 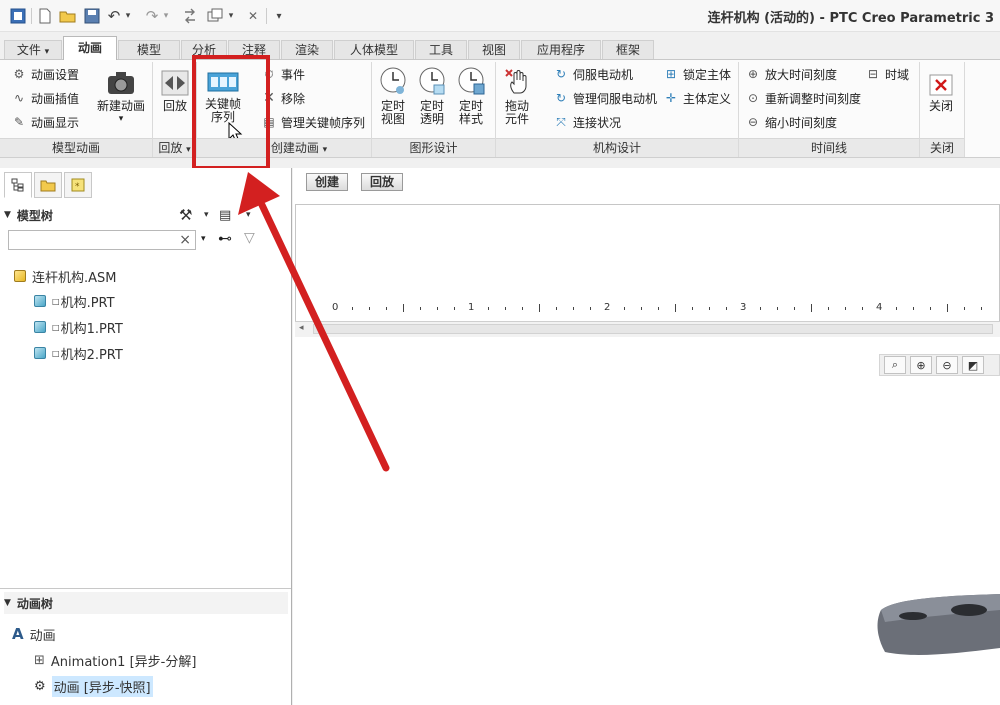 I want to click on app-menu-icon, so click(x=18, y=16).